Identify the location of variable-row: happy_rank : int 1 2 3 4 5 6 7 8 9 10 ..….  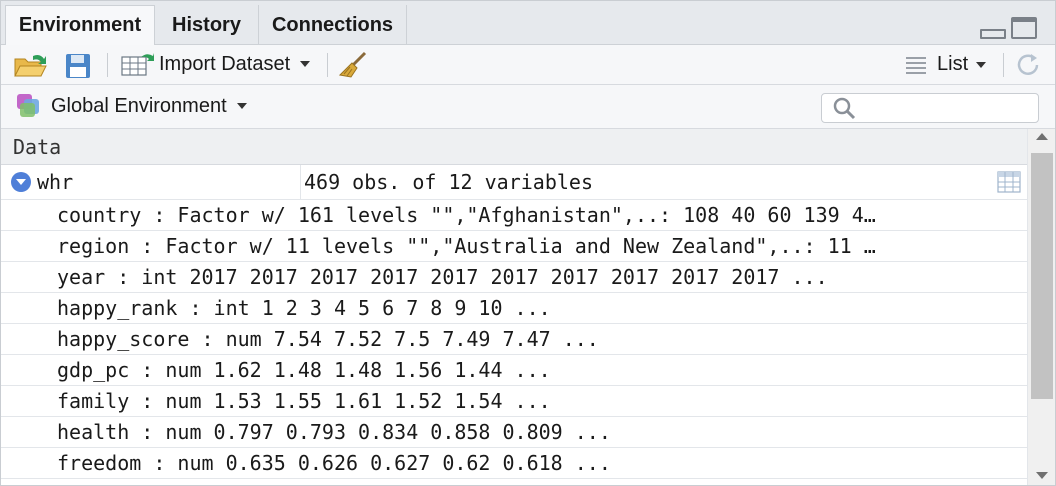
(514, 308).